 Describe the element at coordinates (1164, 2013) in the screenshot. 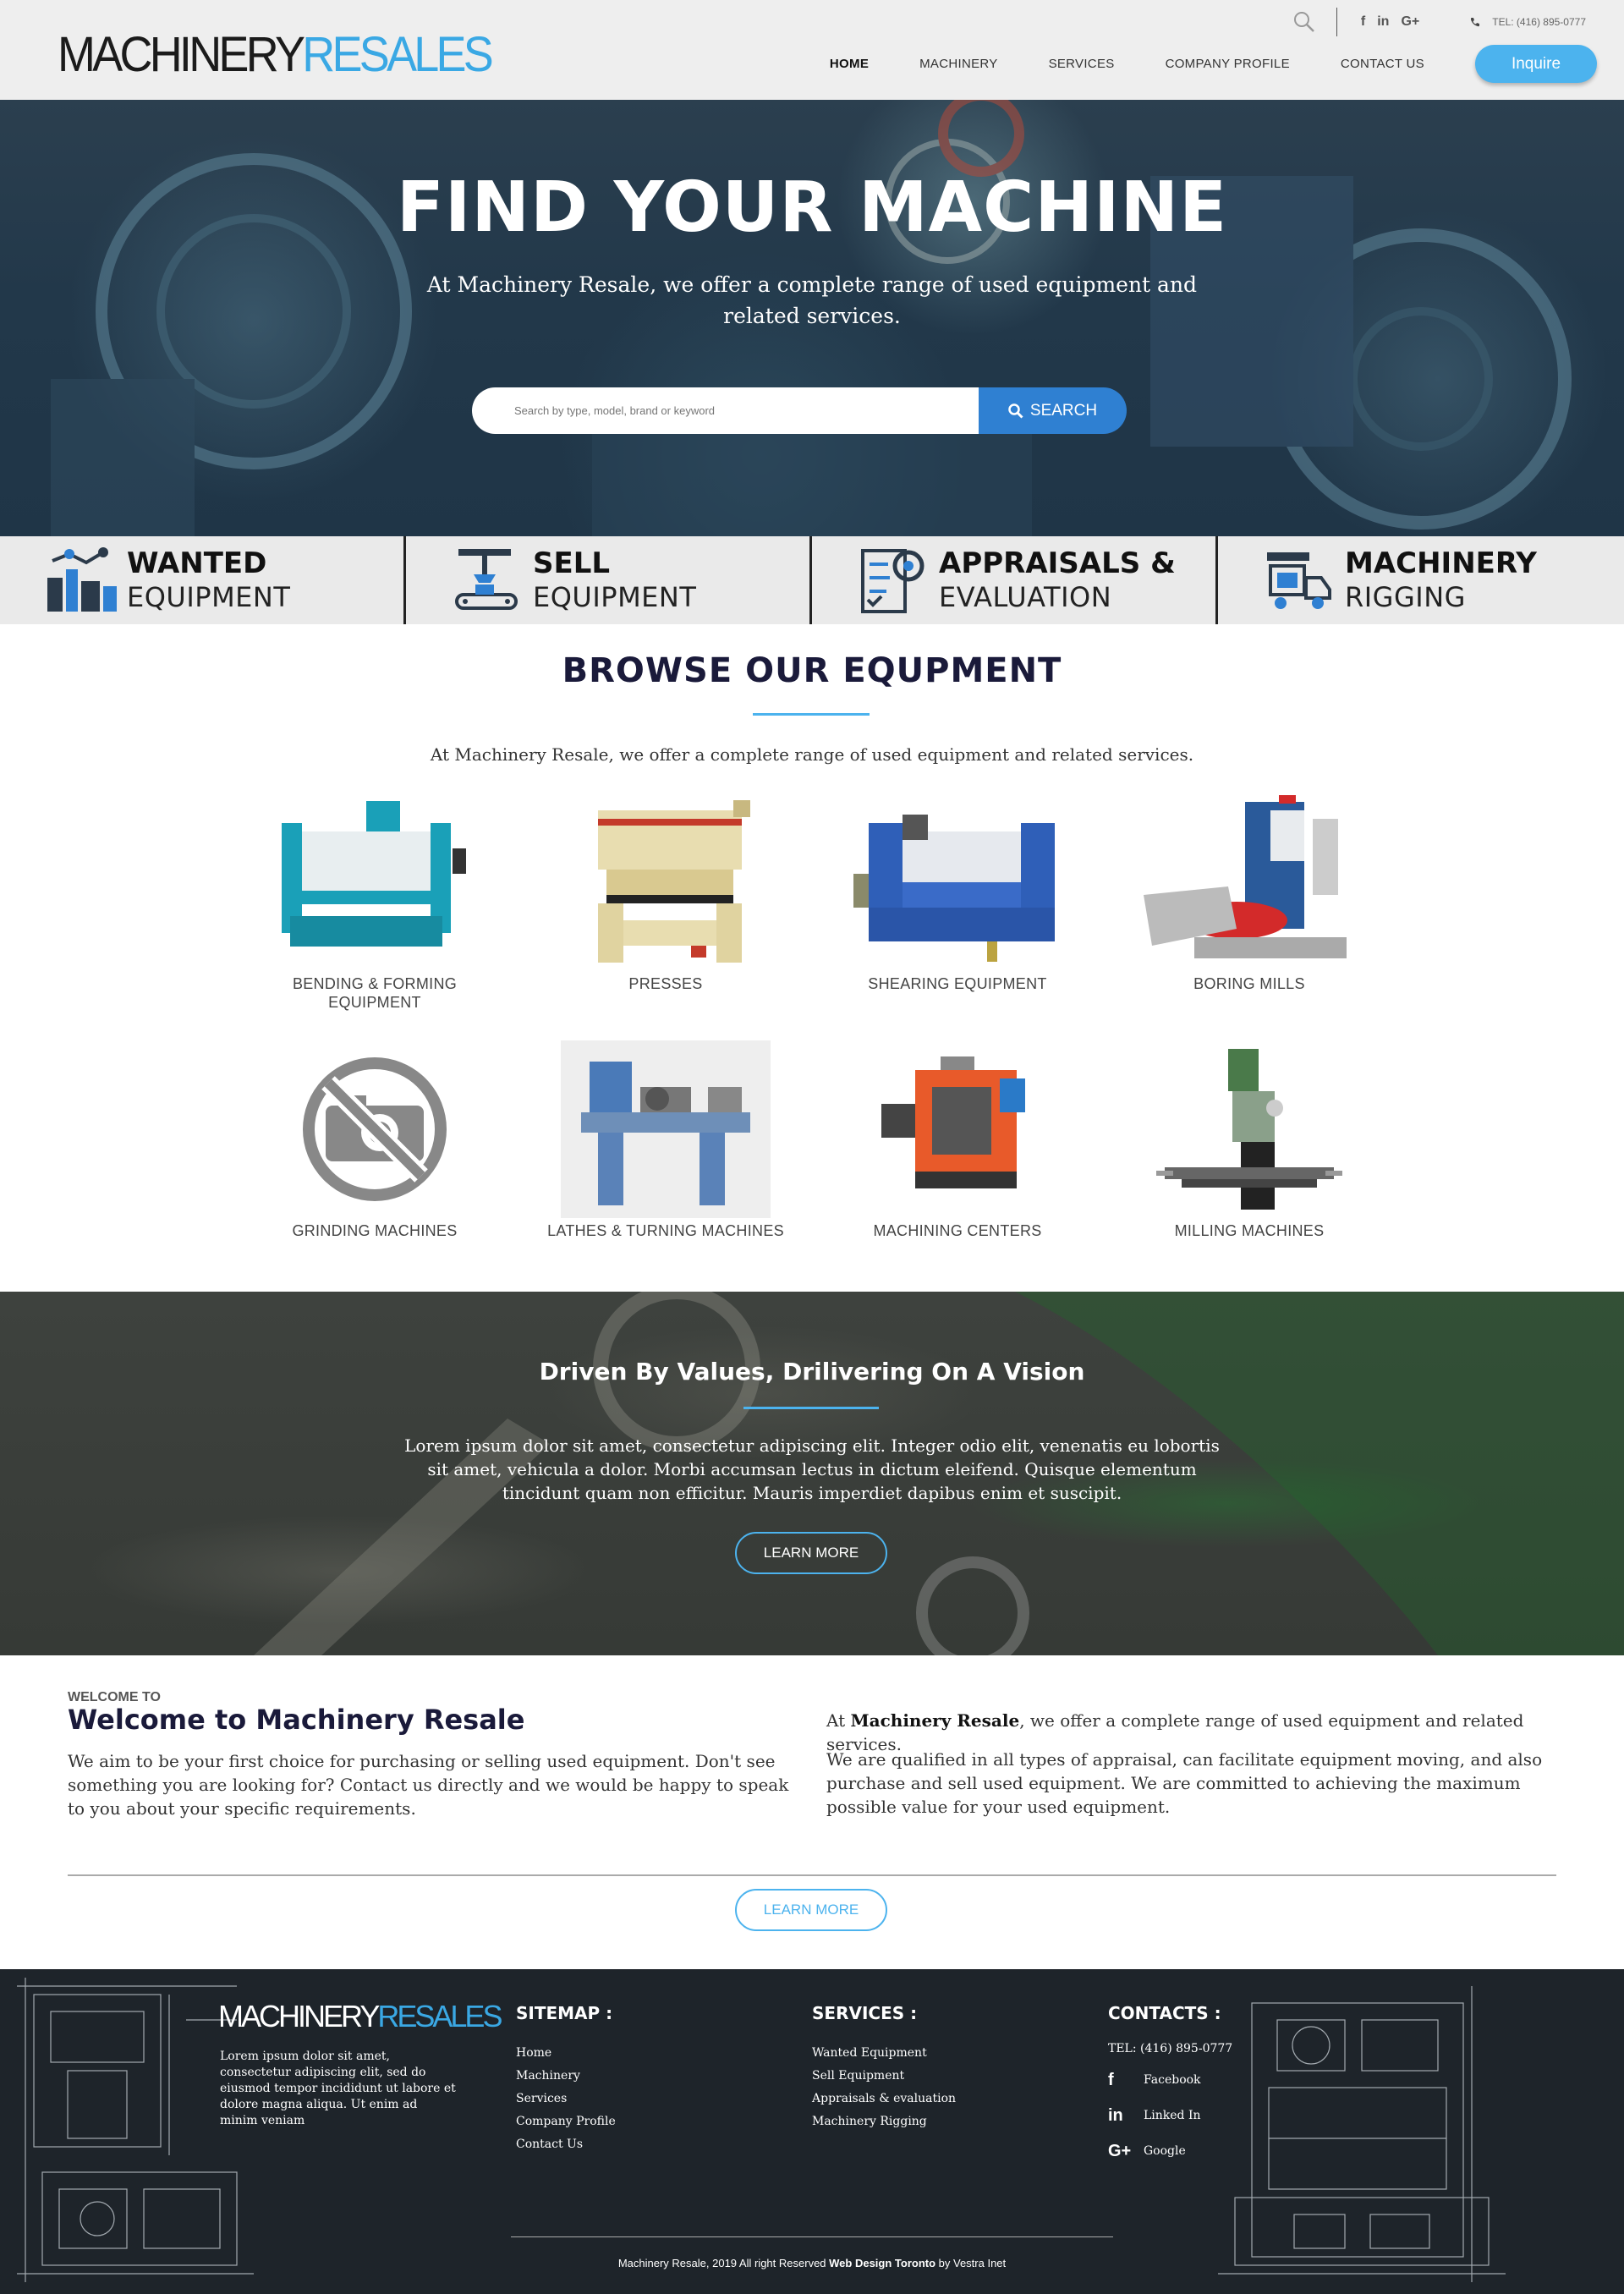

I see `footer-contacts-title: CONTACTS :` at that location.